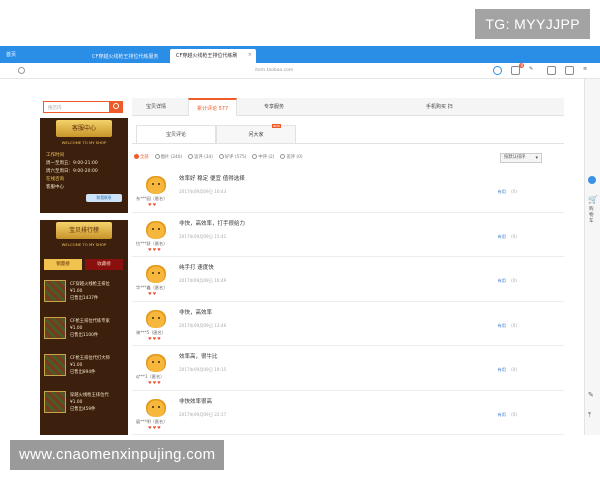  I want to click on filter-label: 全部, so click(144, 157).